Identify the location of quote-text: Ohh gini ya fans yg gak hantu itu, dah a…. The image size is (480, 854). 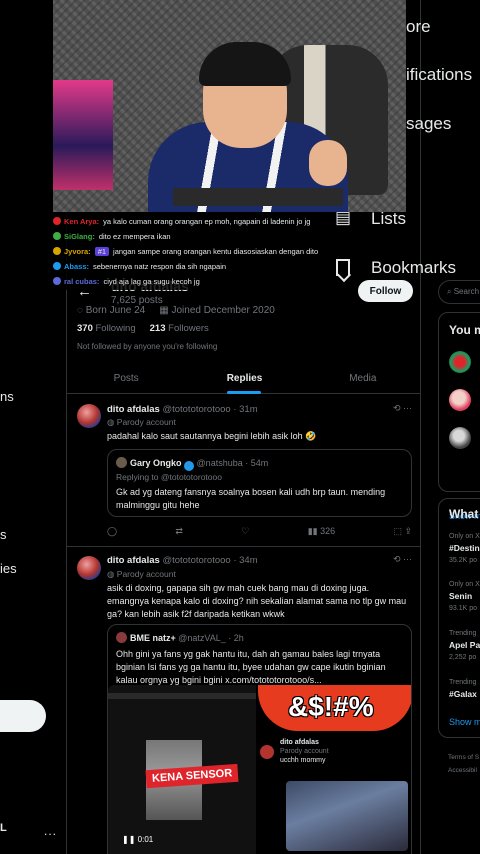
(251, 667).